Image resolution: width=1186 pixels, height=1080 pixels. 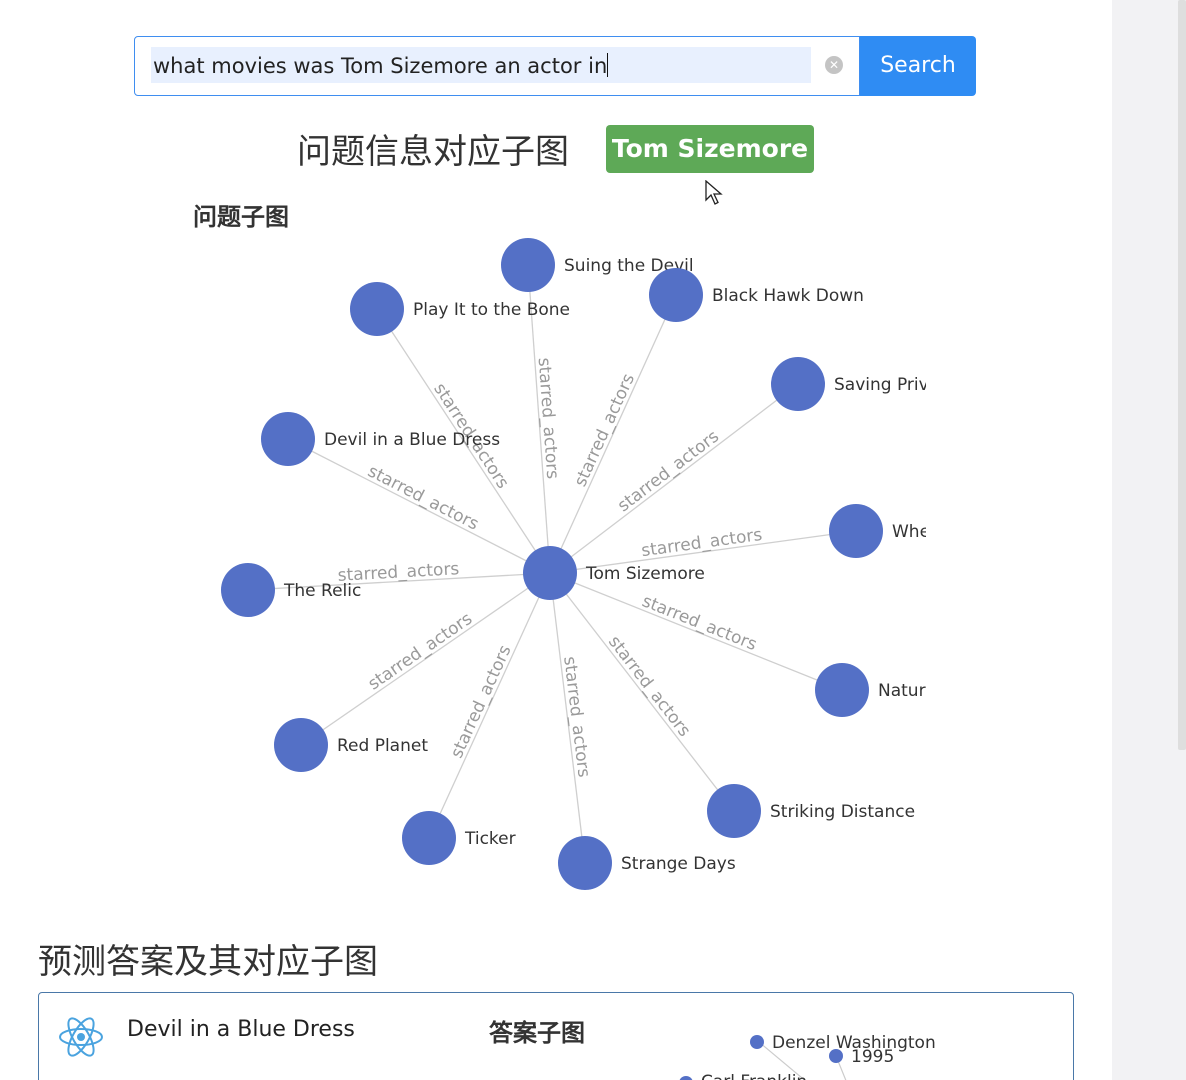 I want to click on graph-node-label: Natur, so click(x=902, y=691).